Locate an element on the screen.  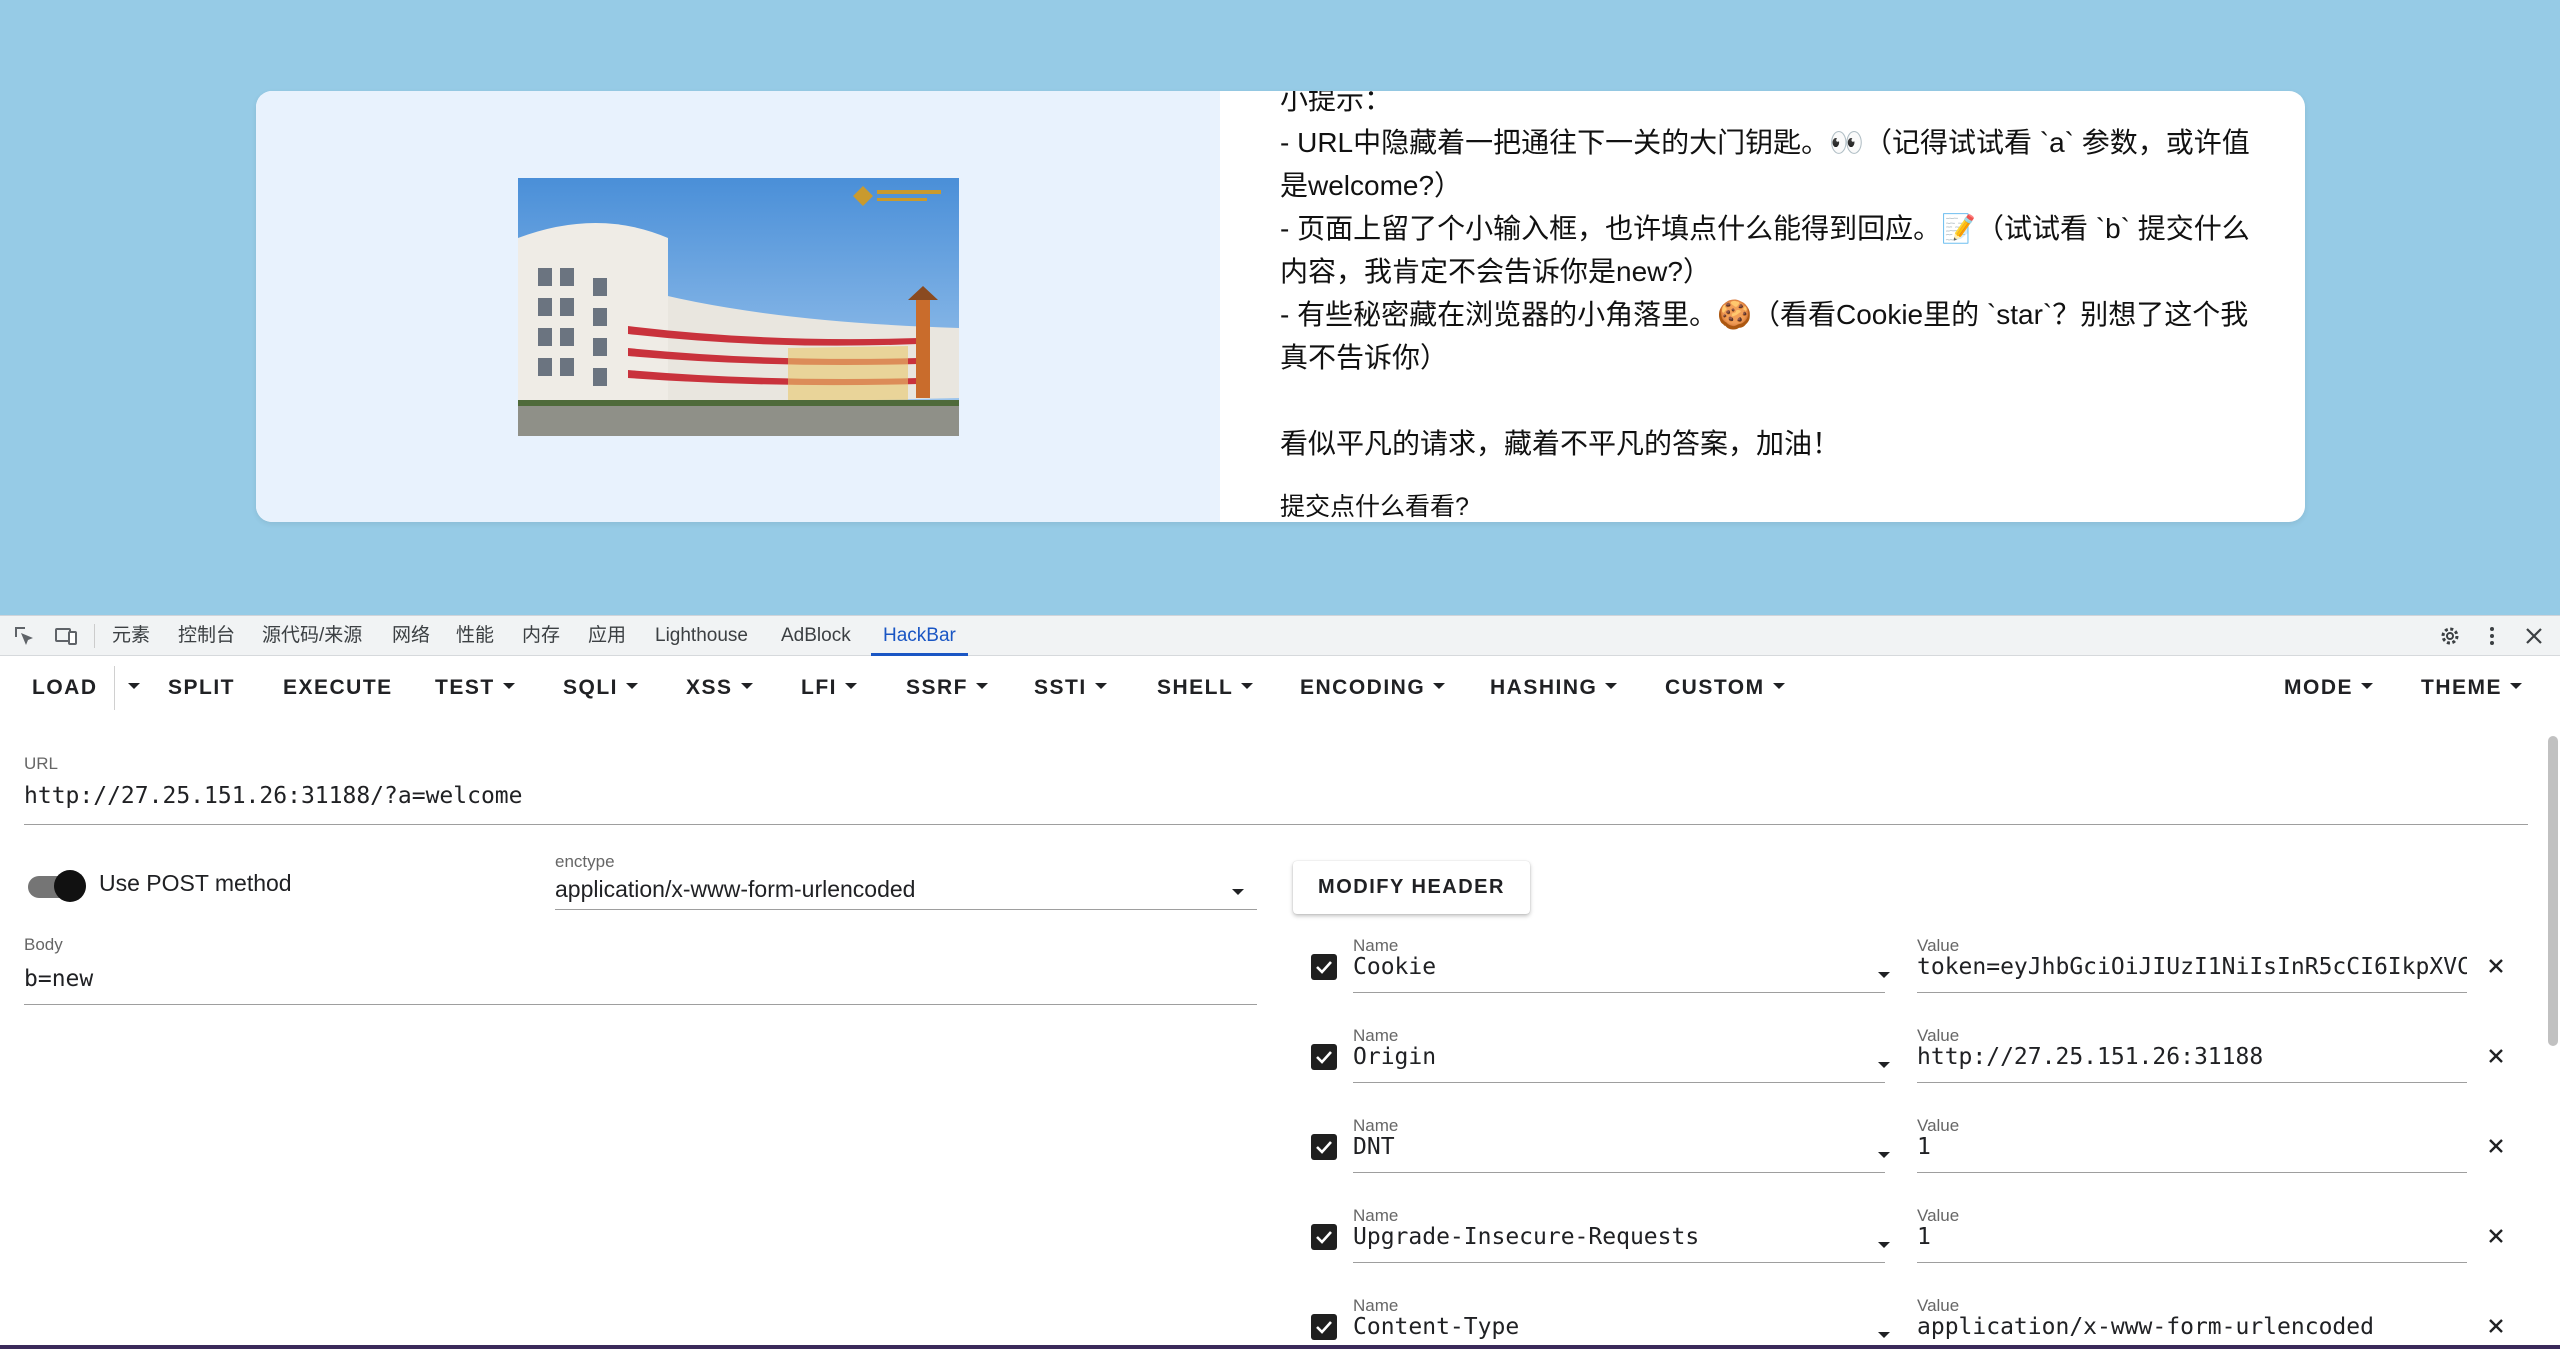
tab-elements: 元素 is located at coordinates (131, 636).